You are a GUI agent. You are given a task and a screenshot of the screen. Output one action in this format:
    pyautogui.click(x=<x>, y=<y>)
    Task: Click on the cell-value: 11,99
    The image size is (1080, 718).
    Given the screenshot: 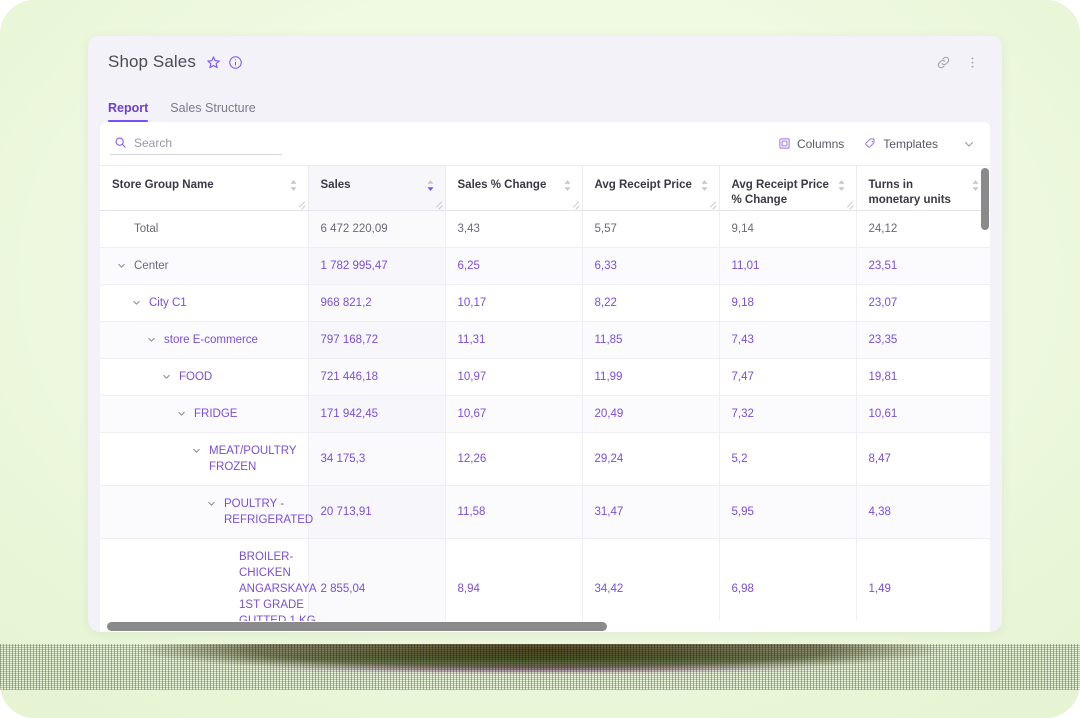 What is the action you would take?
    pyautogui.click(x=651, y=377)
    